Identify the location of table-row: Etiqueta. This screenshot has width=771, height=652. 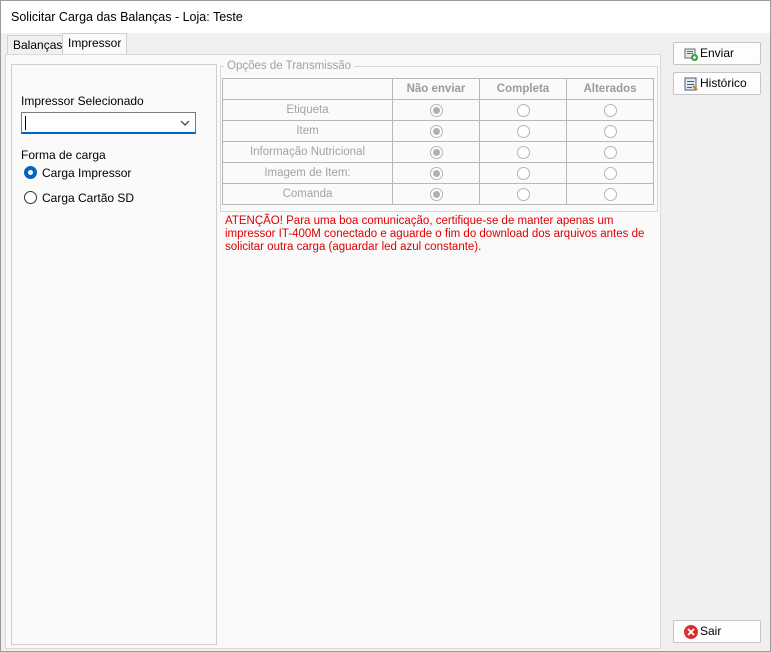
(438, 110).